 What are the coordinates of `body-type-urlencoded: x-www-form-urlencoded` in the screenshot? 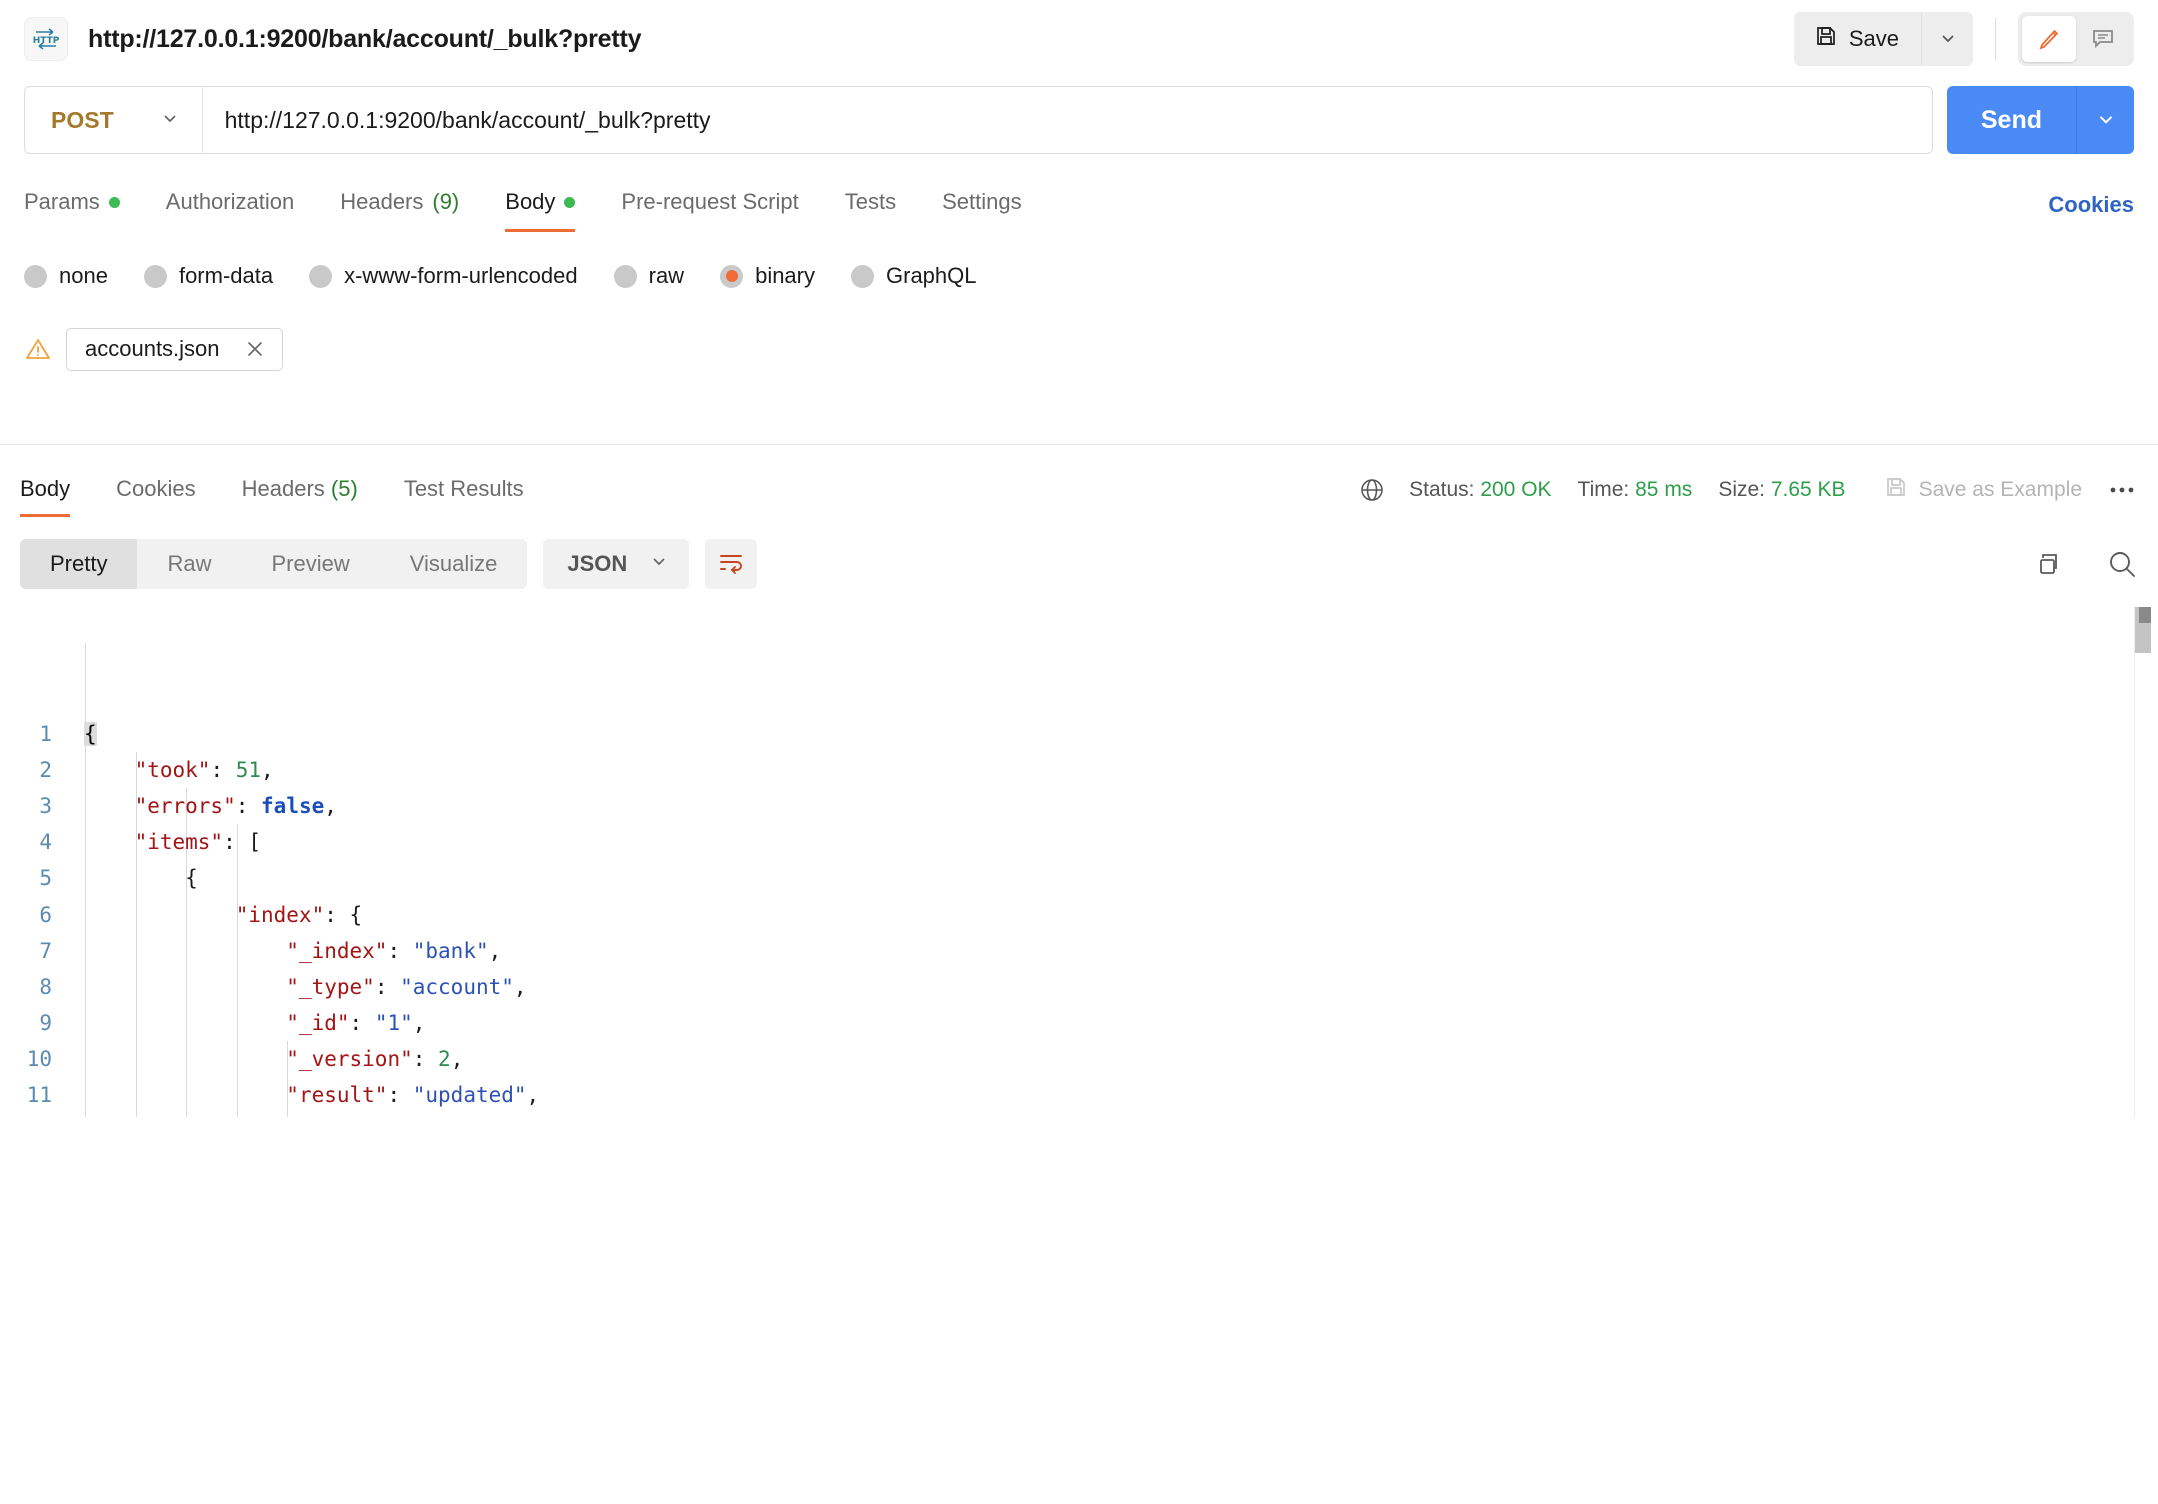 It's located at (443, 276).